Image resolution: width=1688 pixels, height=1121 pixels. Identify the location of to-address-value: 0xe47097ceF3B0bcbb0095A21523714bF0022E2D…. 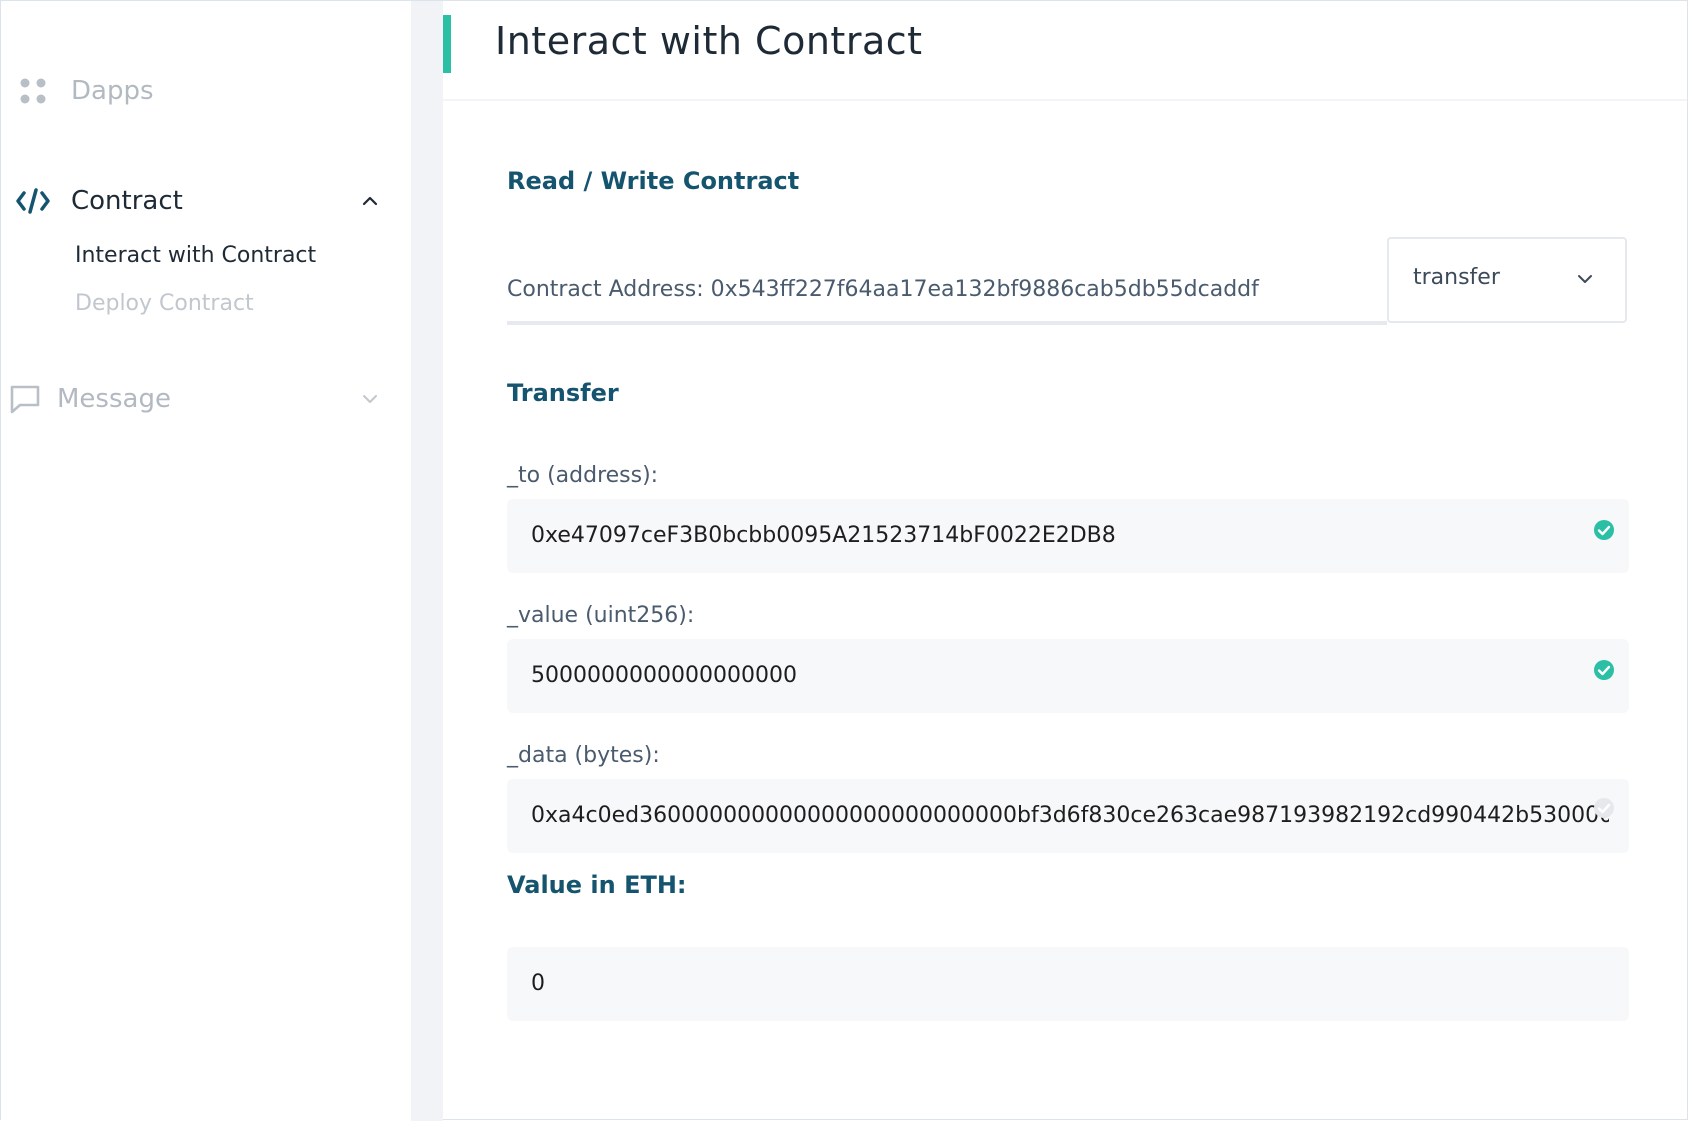
(823, 535).